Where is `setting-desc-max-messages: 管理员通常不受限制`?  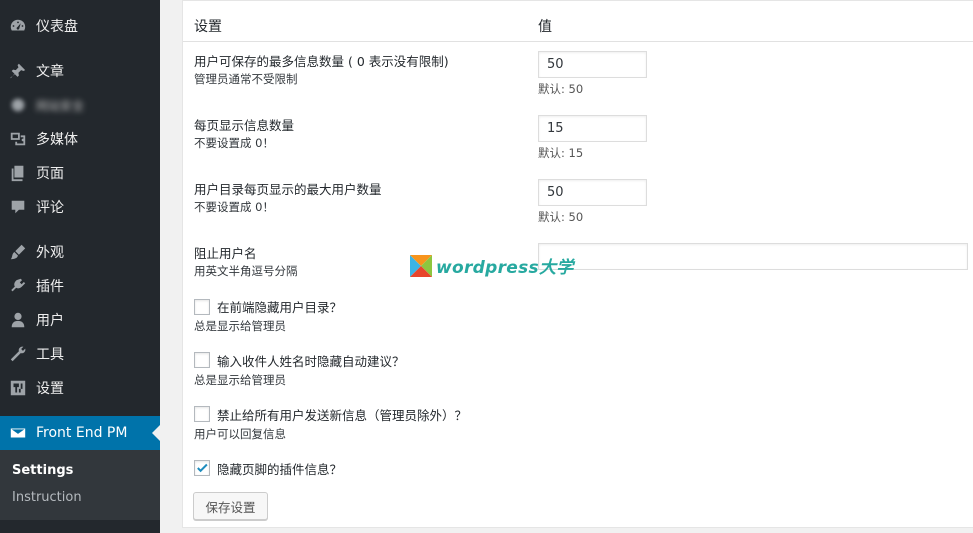
setting-desc-max-messages: 管理员通常不受限制 is located at coordinates (246, 79).